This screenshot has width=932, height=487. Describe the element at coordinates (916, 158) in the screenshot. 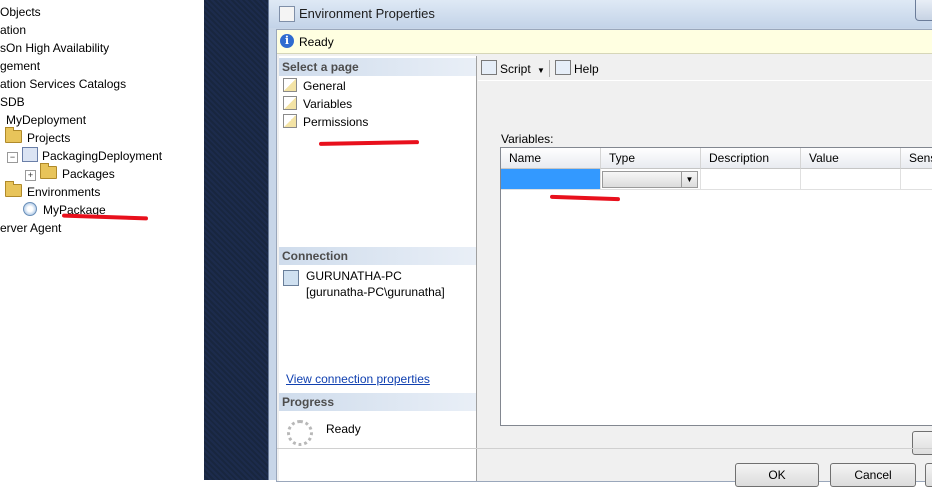

I see `column-header-sensitive: Sensi` at that location.